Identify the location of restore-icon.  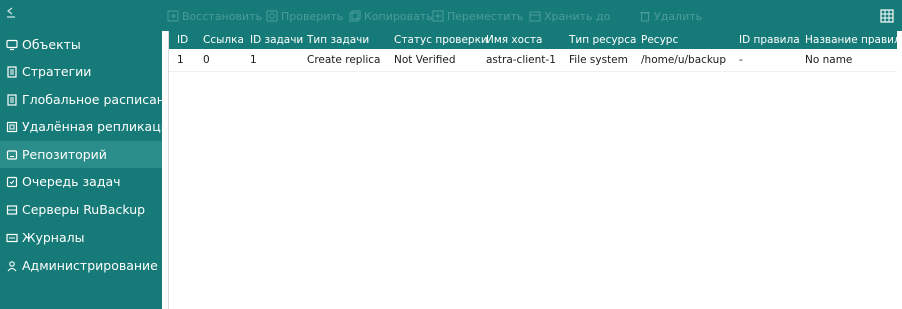
(173, 16).